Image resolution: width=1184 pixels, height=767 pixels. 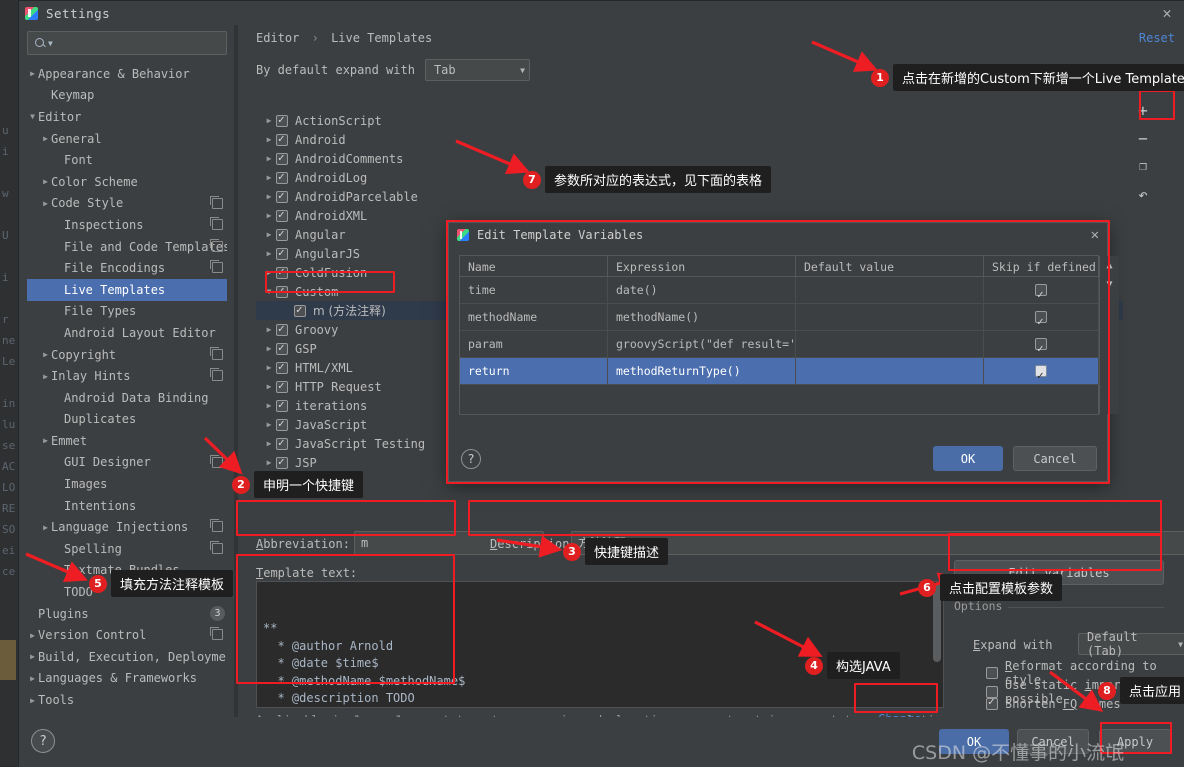 What do you see at coordinates (699, 158) in the screenshot?
I see `template-group-row: AndroidComments` at bounding box center [699, 158].